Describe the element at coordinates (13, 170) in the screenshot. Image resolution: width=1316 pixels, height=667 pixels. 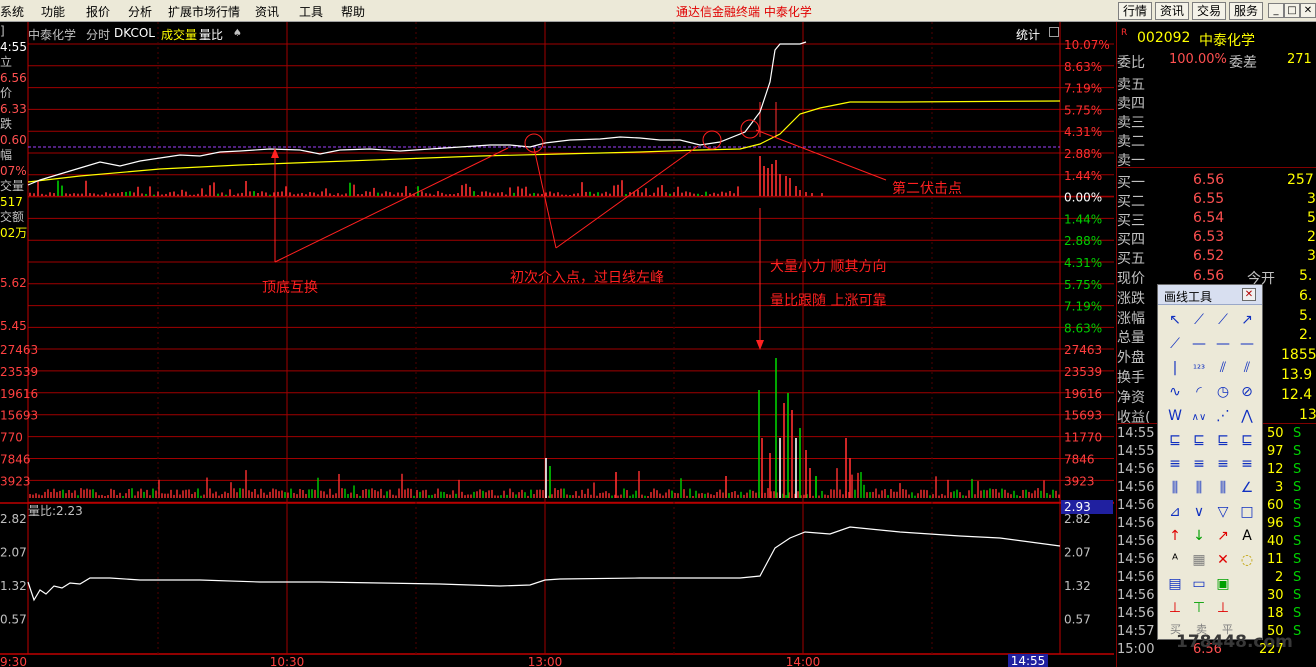
I see `left-info-item: 07%` at that location.